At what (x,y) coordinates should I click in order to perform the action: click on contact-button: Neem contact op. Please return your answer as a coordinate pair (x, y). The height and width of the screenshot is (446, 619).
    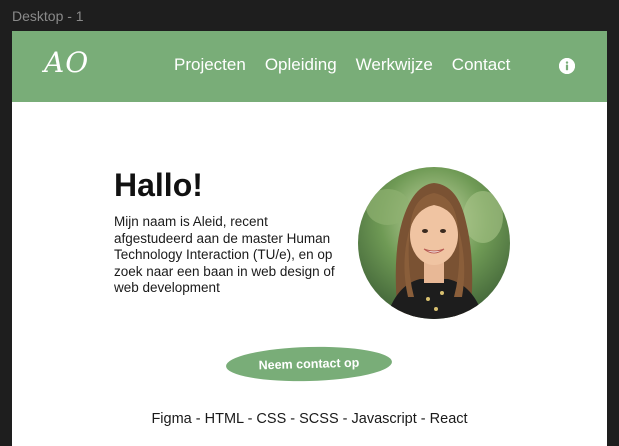
    Looking at the image, I should click on (309, 364).